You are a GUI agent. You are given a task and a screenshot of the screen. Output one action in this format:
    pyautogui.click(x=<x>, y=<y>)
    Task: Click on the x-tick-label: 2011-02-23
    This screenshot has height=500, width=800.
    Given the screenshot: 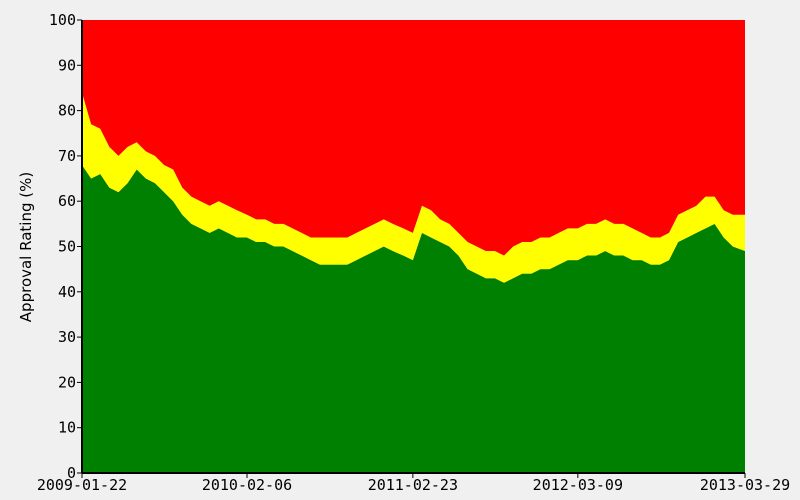 What is the action you would take?
    pyautogui.click(x=413, y=485)
    